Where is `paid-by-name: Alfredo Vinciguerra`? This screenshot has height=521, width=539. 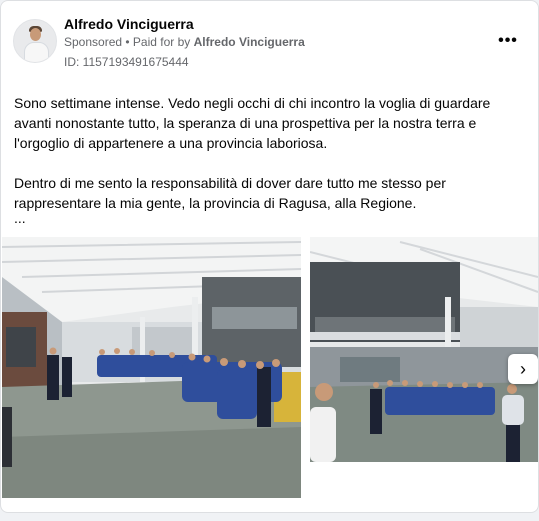 paid-by-name: Alfredo Vinciguerra is located at coordinates (249, 42).